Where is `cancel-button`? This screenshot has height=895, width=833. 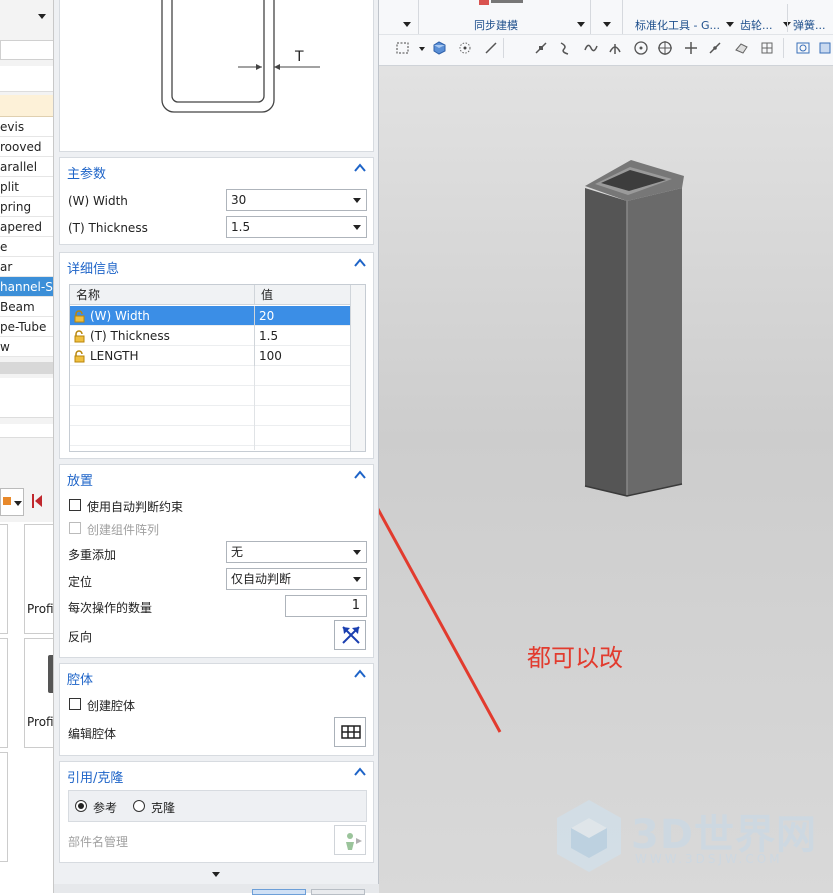 cancel-button is located at coordinates (338, 892).